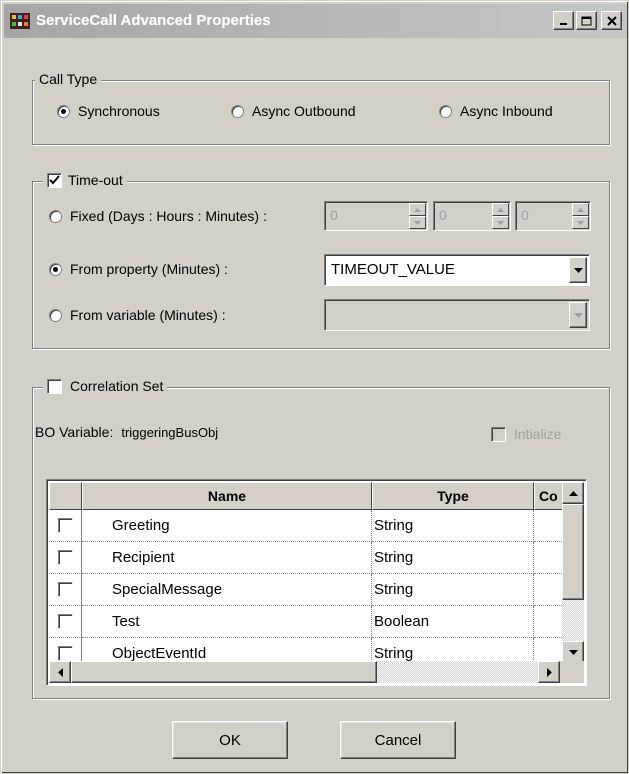 This screenshot has width=629, height=774. Describe the element at coordinates (74, 432) in the screenshot. I see `bo-variable-label: BO Variable:` at that location.